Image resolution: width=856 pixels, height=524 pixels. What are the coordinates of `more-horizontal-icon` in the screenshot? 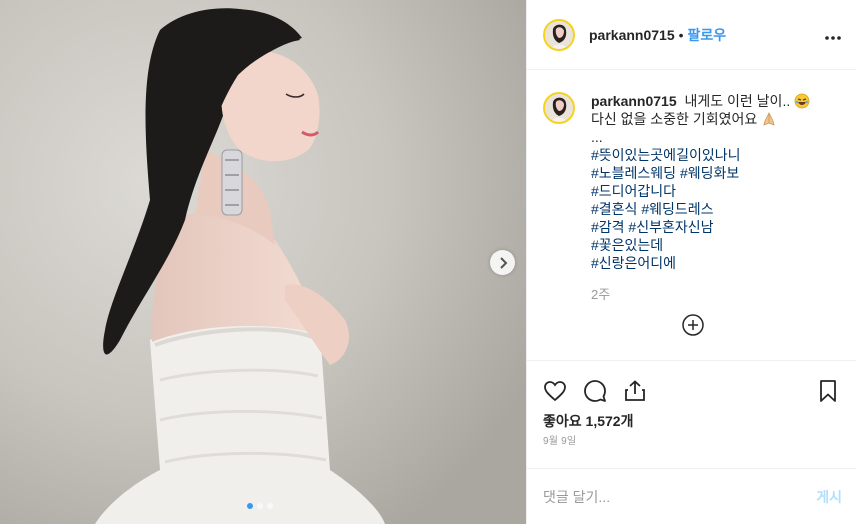 It's located at (833, 37).